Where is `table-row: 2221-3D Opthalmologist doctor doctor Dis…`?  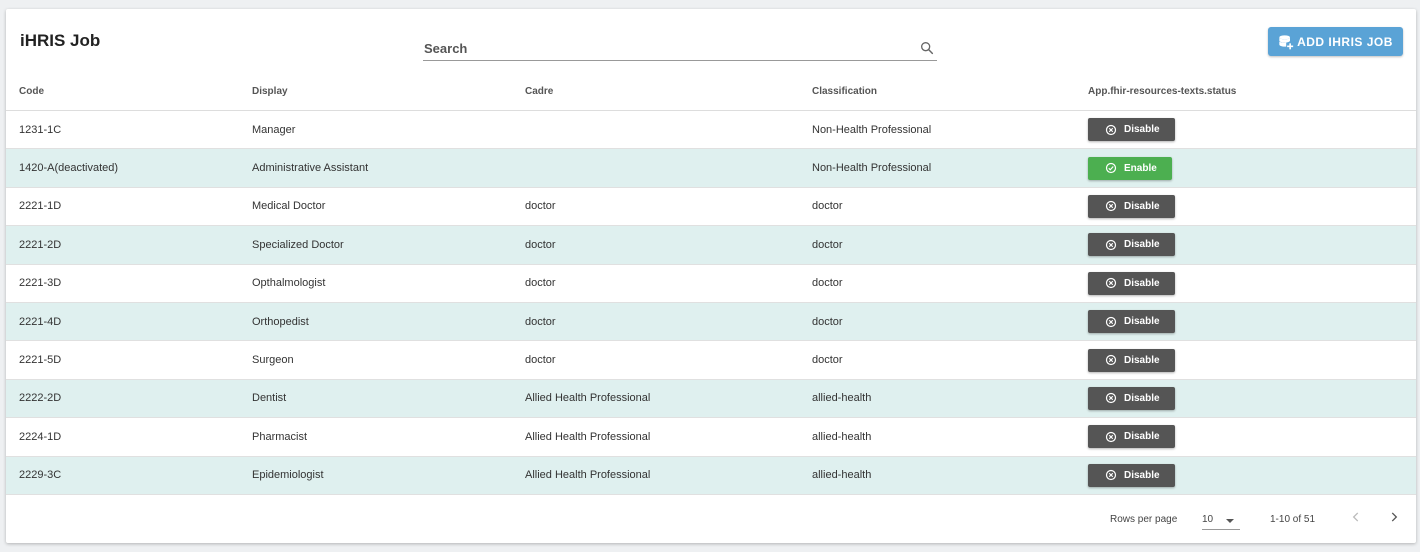 table-row: 2221-3D Opthalmologist doctor doctor Dis… is located at coordinates (711, 283).